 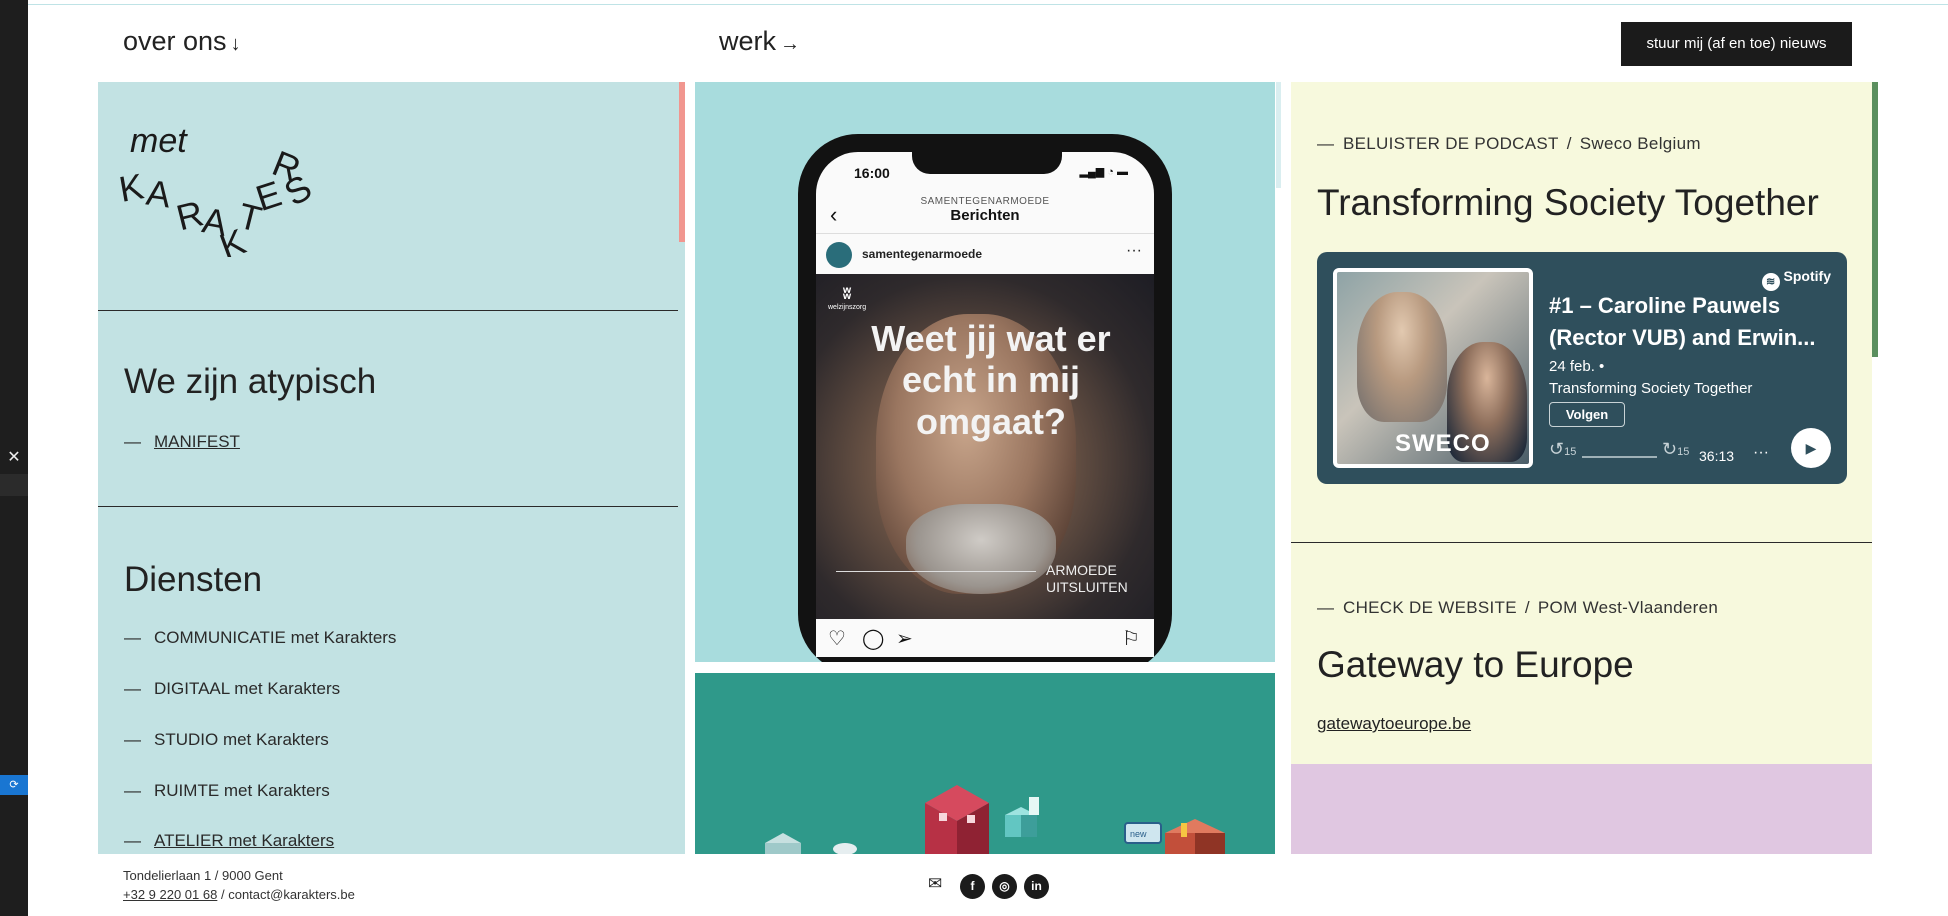 I want to click on welzijnszorg-logo: ʬ welzijnszorg, so click(x=847, y=298).